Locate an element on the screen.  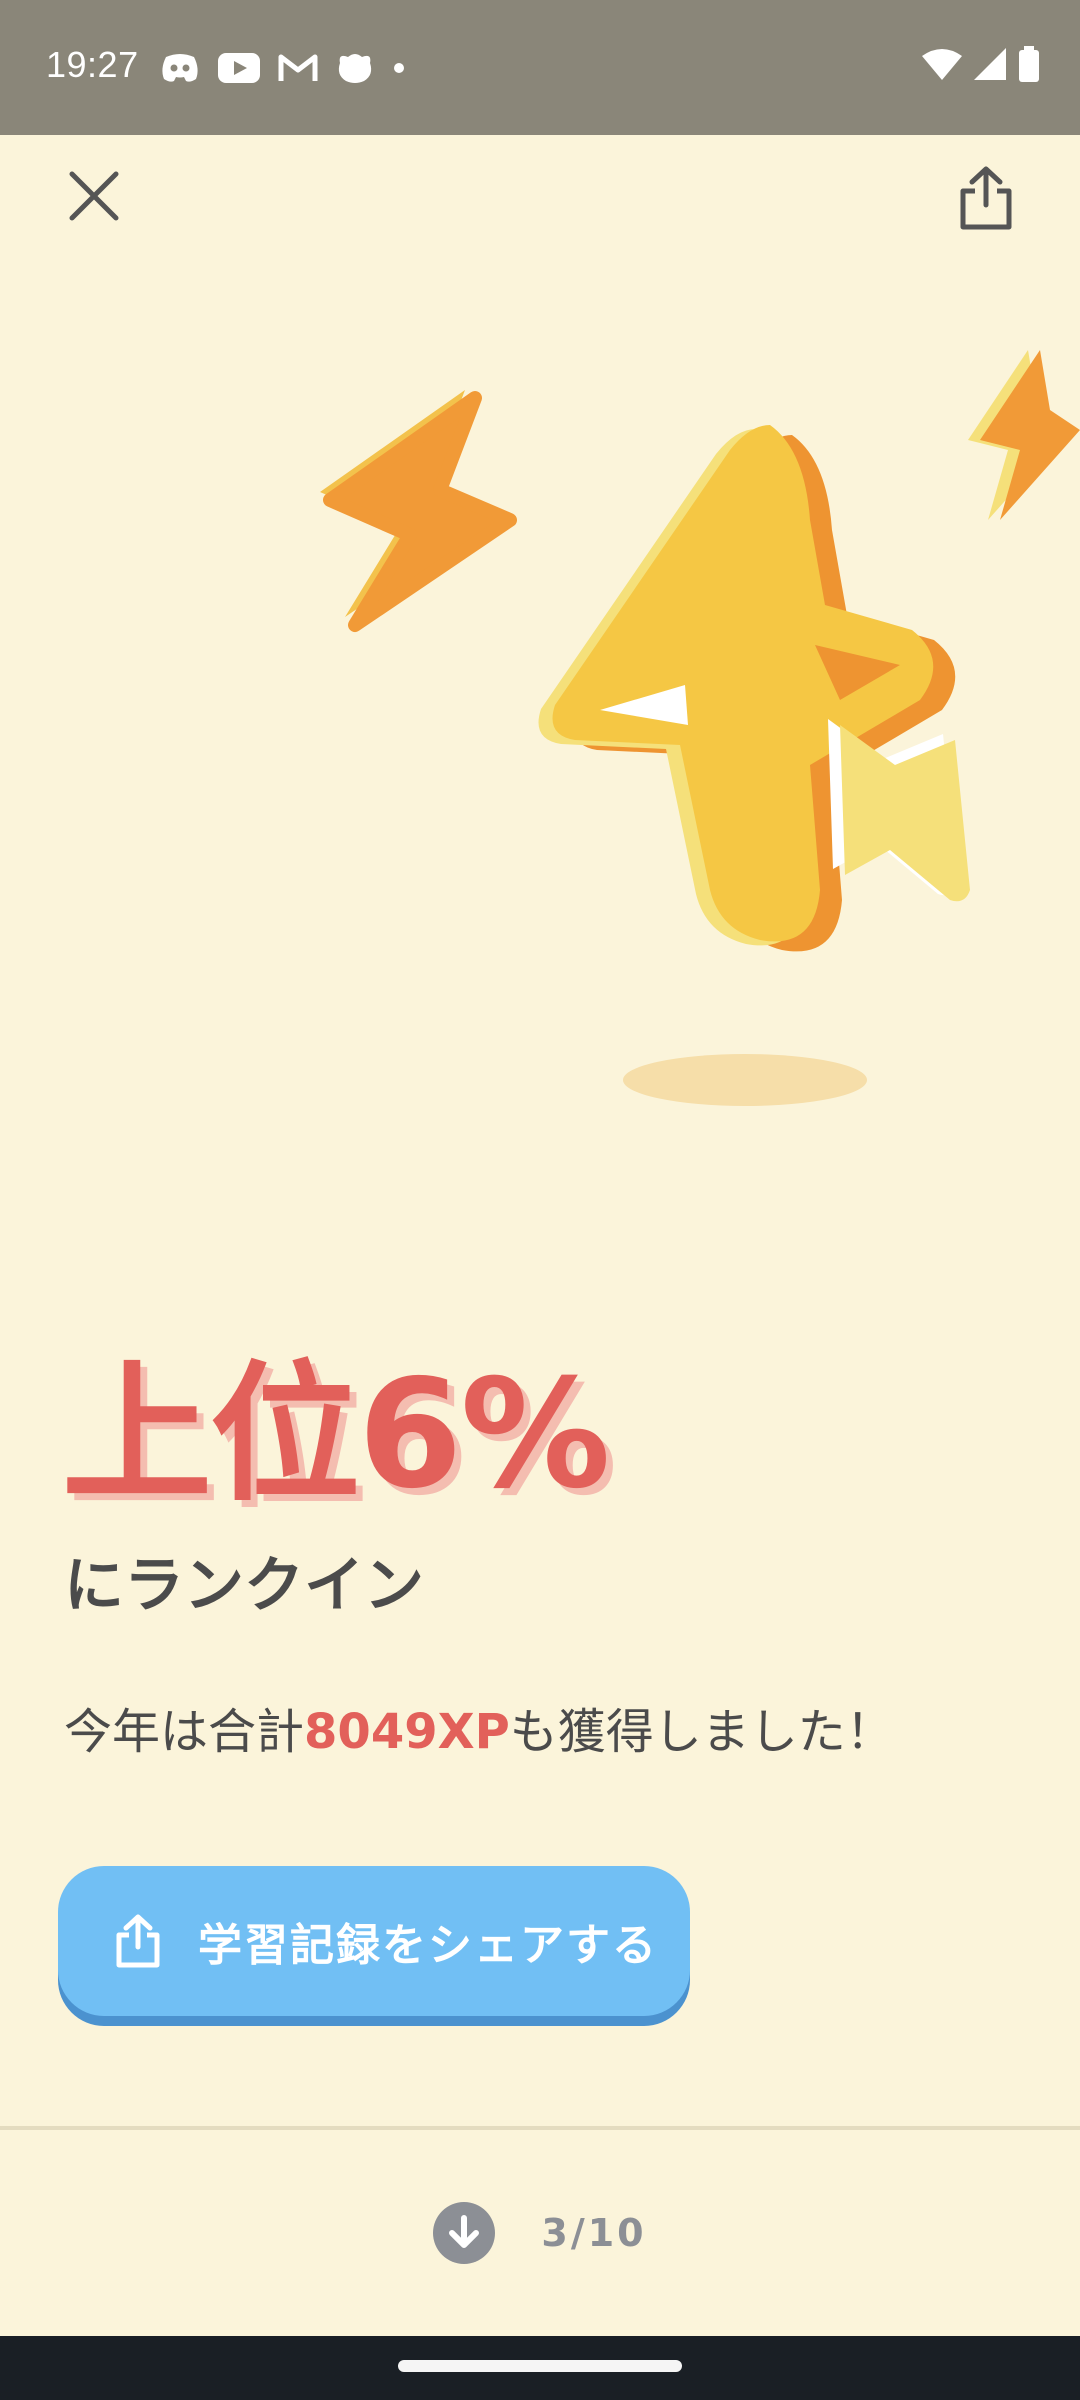
page-count: 3/10 is located at coordinates (594, 2233).